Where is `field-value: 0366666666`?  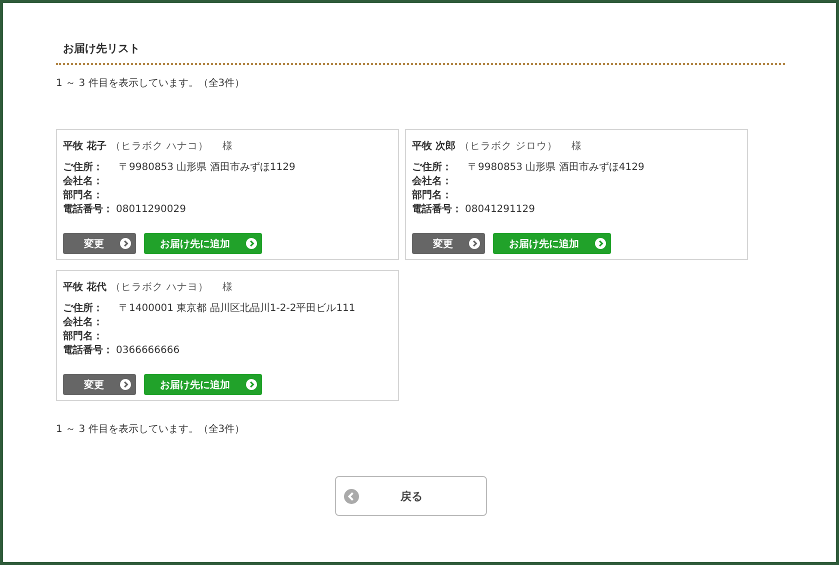 field-value: 0366666666 is located at coordinates (148, 351).